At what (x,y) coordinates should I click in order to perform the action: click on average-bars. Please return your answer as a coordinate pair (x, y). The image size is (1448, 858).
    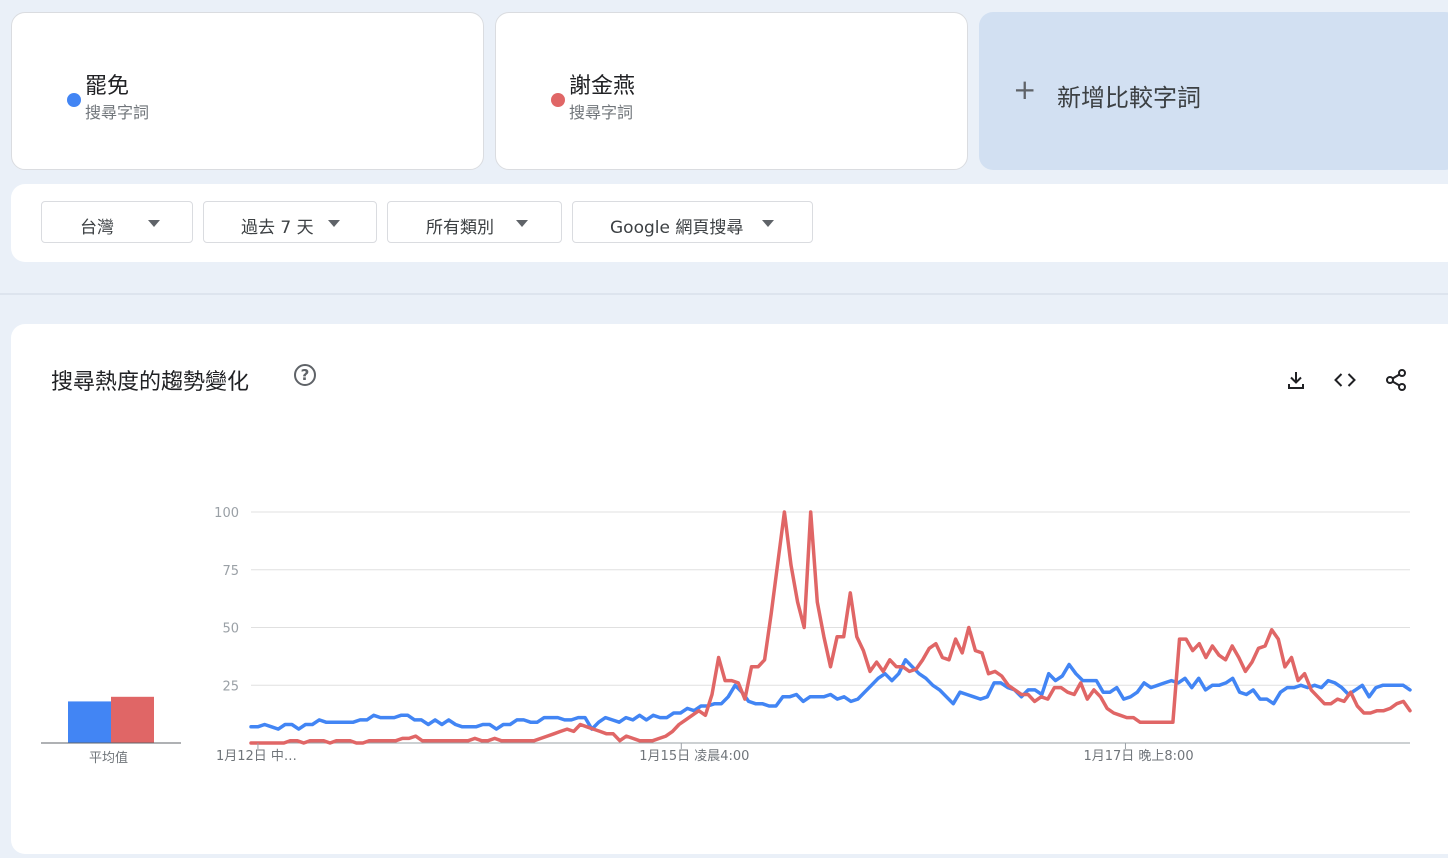
    Looking at the image, I should click on (111, 720).